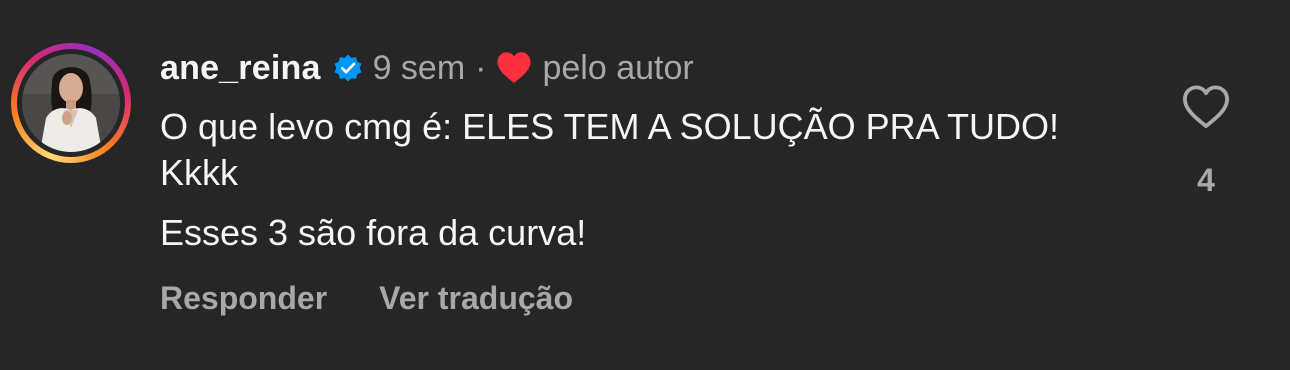 Image resolution: width=1290 pixels, height=370 pixels. I want to click on comment-header: ane_reina 9 sem · pelo autor, so click(427, 68).